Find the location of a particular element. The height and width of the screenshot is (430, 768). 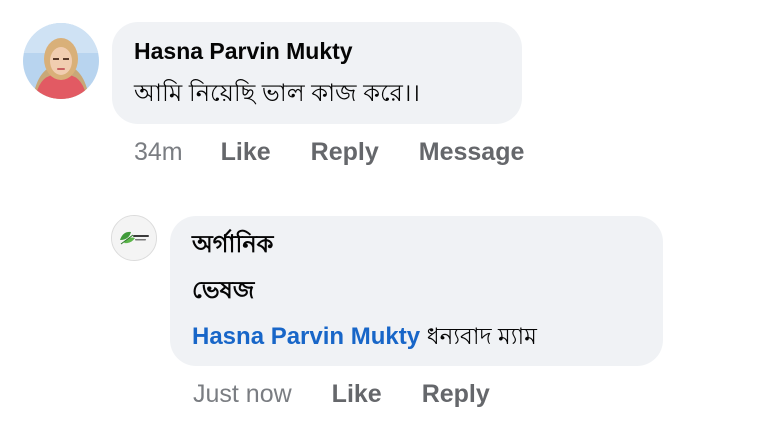

comment-text: আমি নিয়েছি ভাল কাজ করে।। is located at coordinates (277, 93).